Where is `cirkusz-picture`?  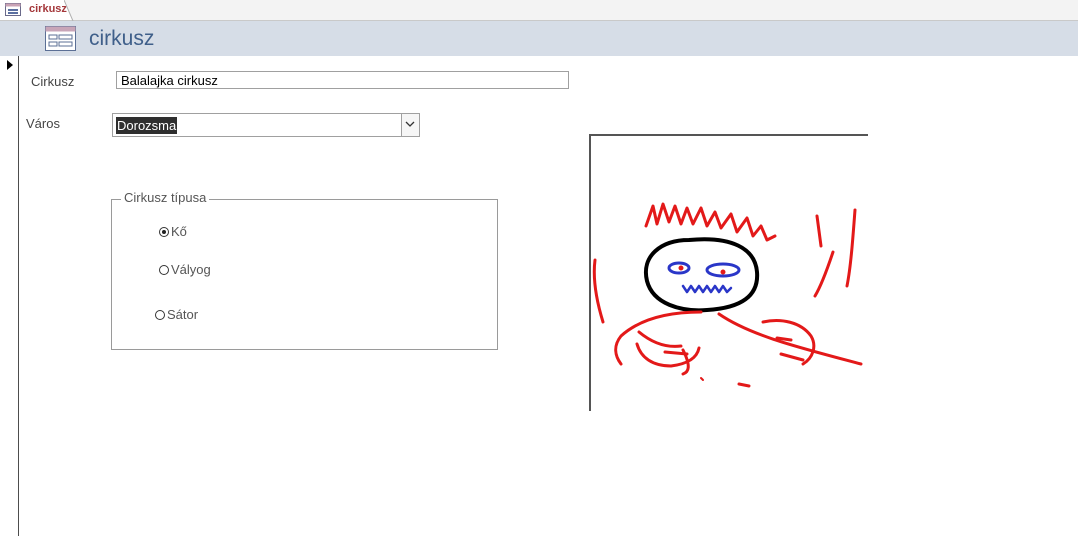 cirkusz-picture is located at coordinates (728, 272).